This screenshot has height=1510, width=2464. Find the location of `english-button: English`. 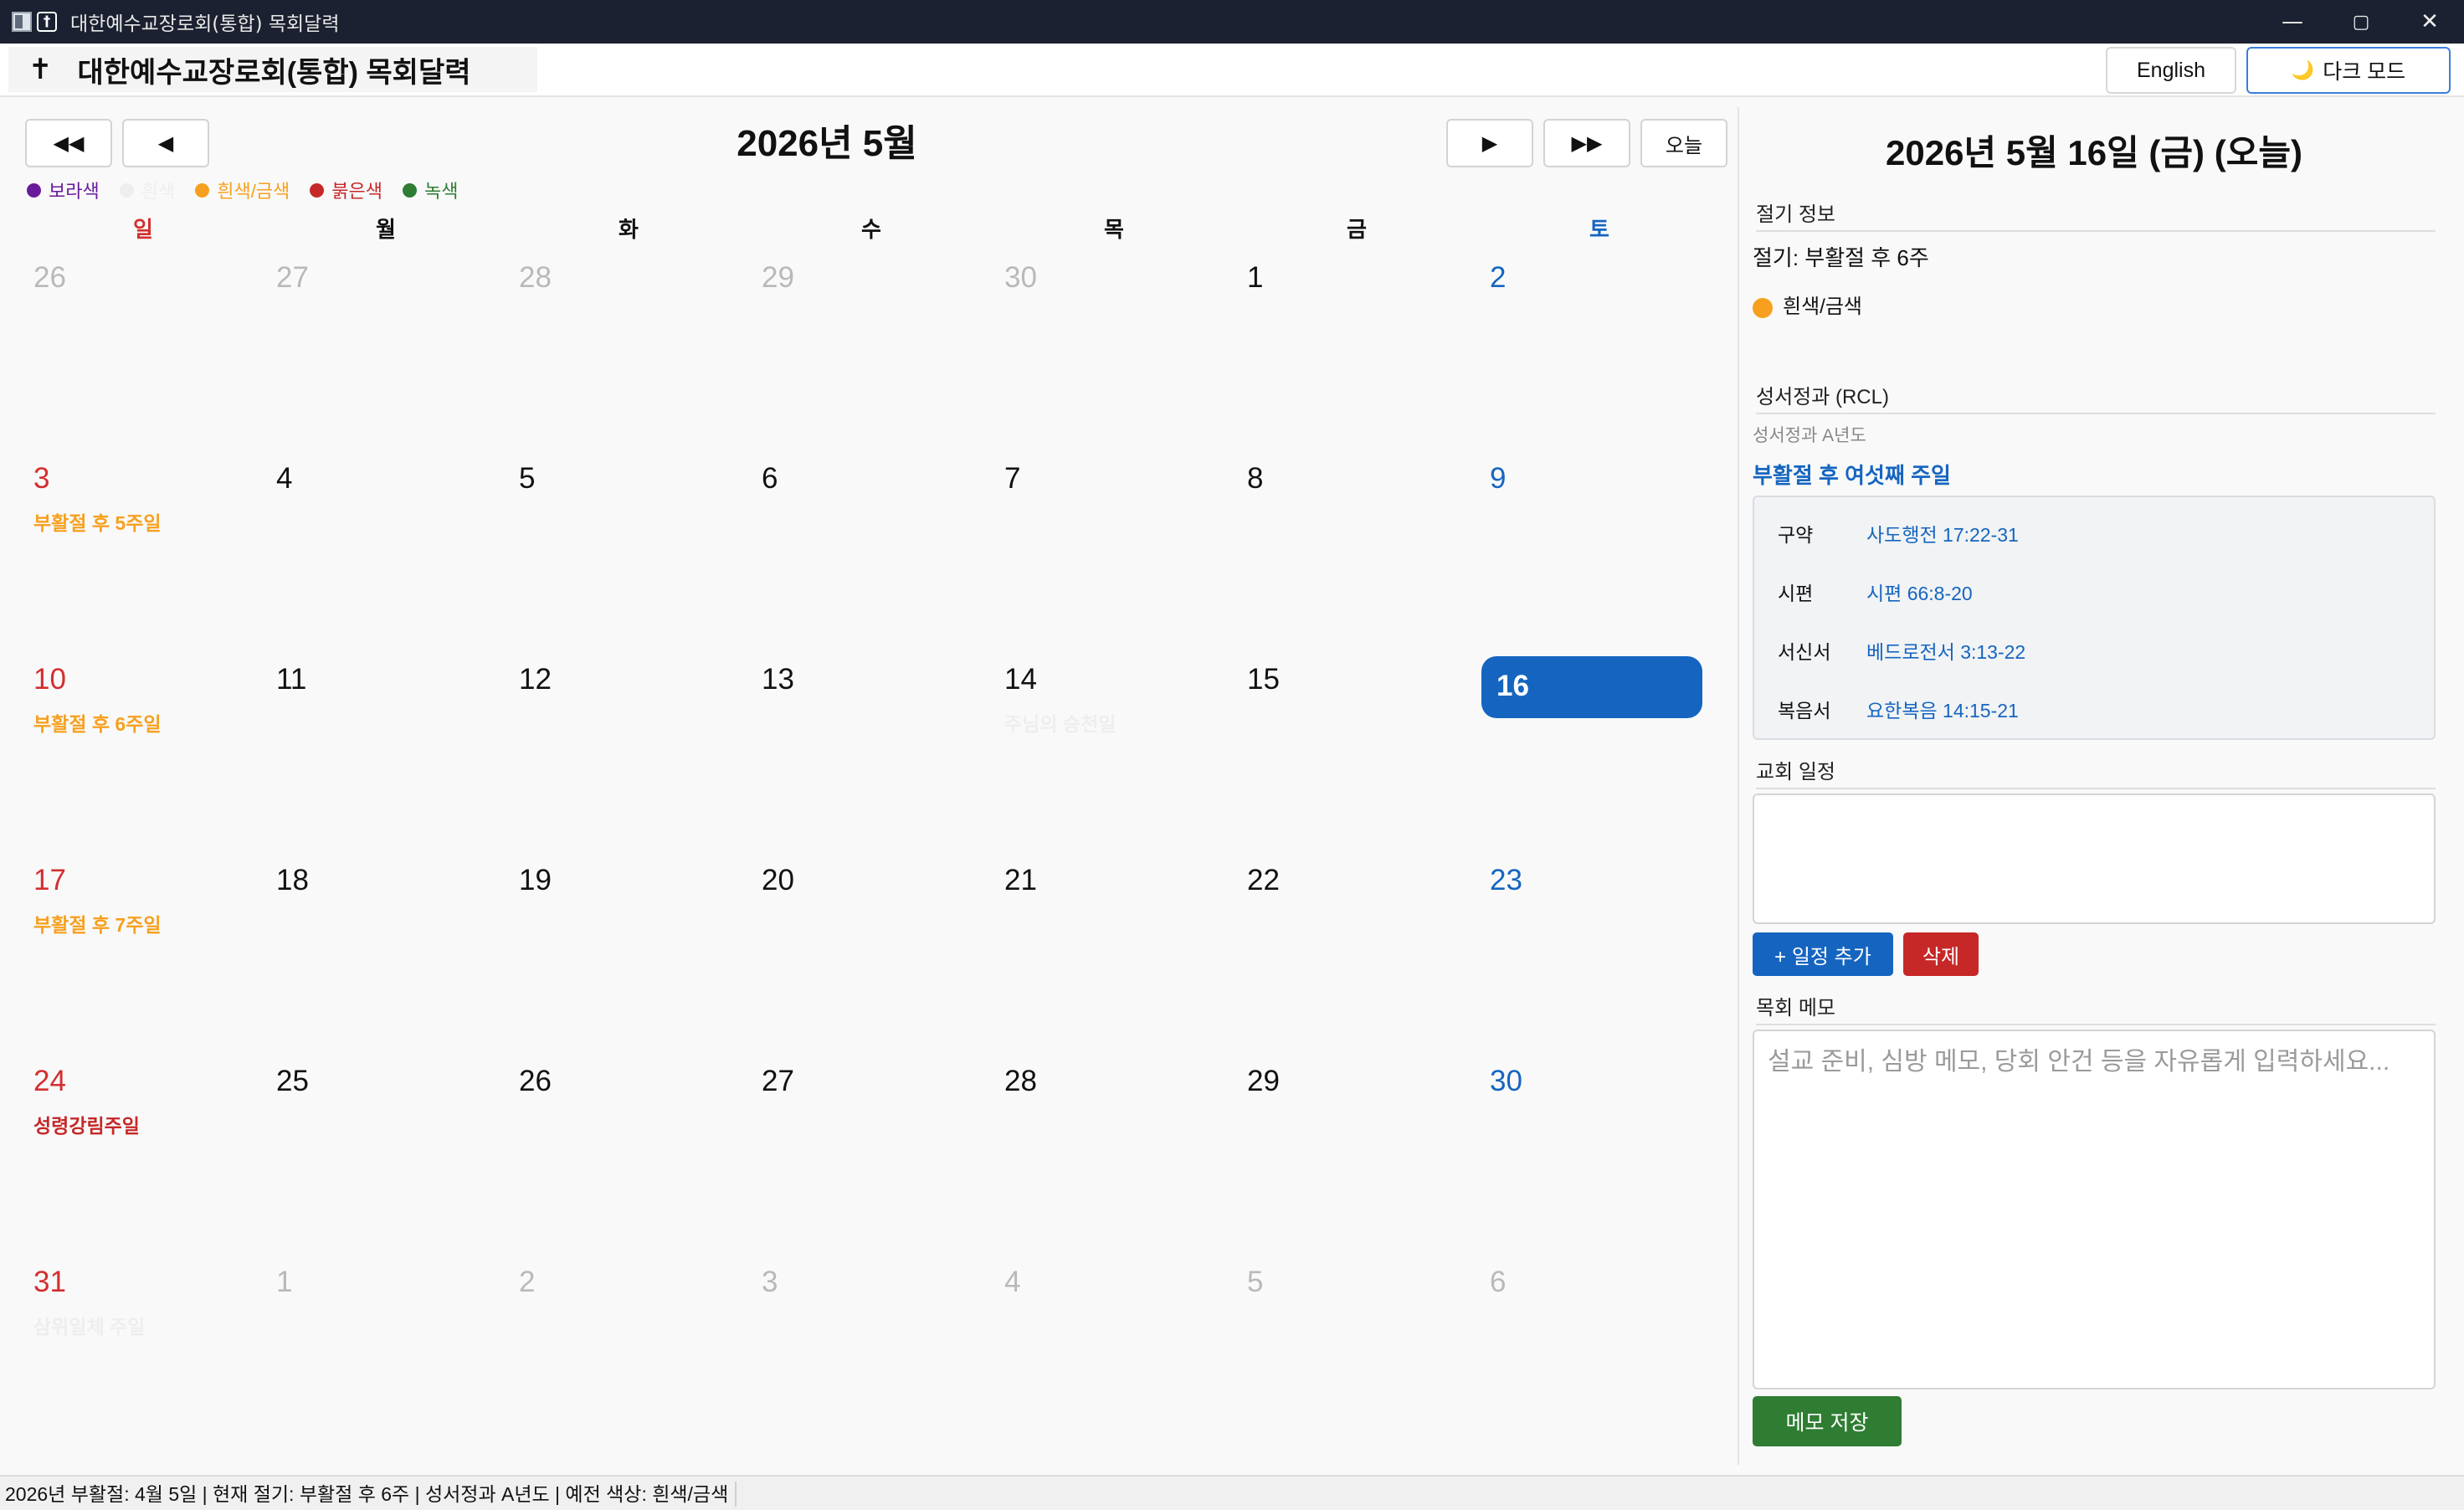

english-button: English is located at coordinates (2171, 70).